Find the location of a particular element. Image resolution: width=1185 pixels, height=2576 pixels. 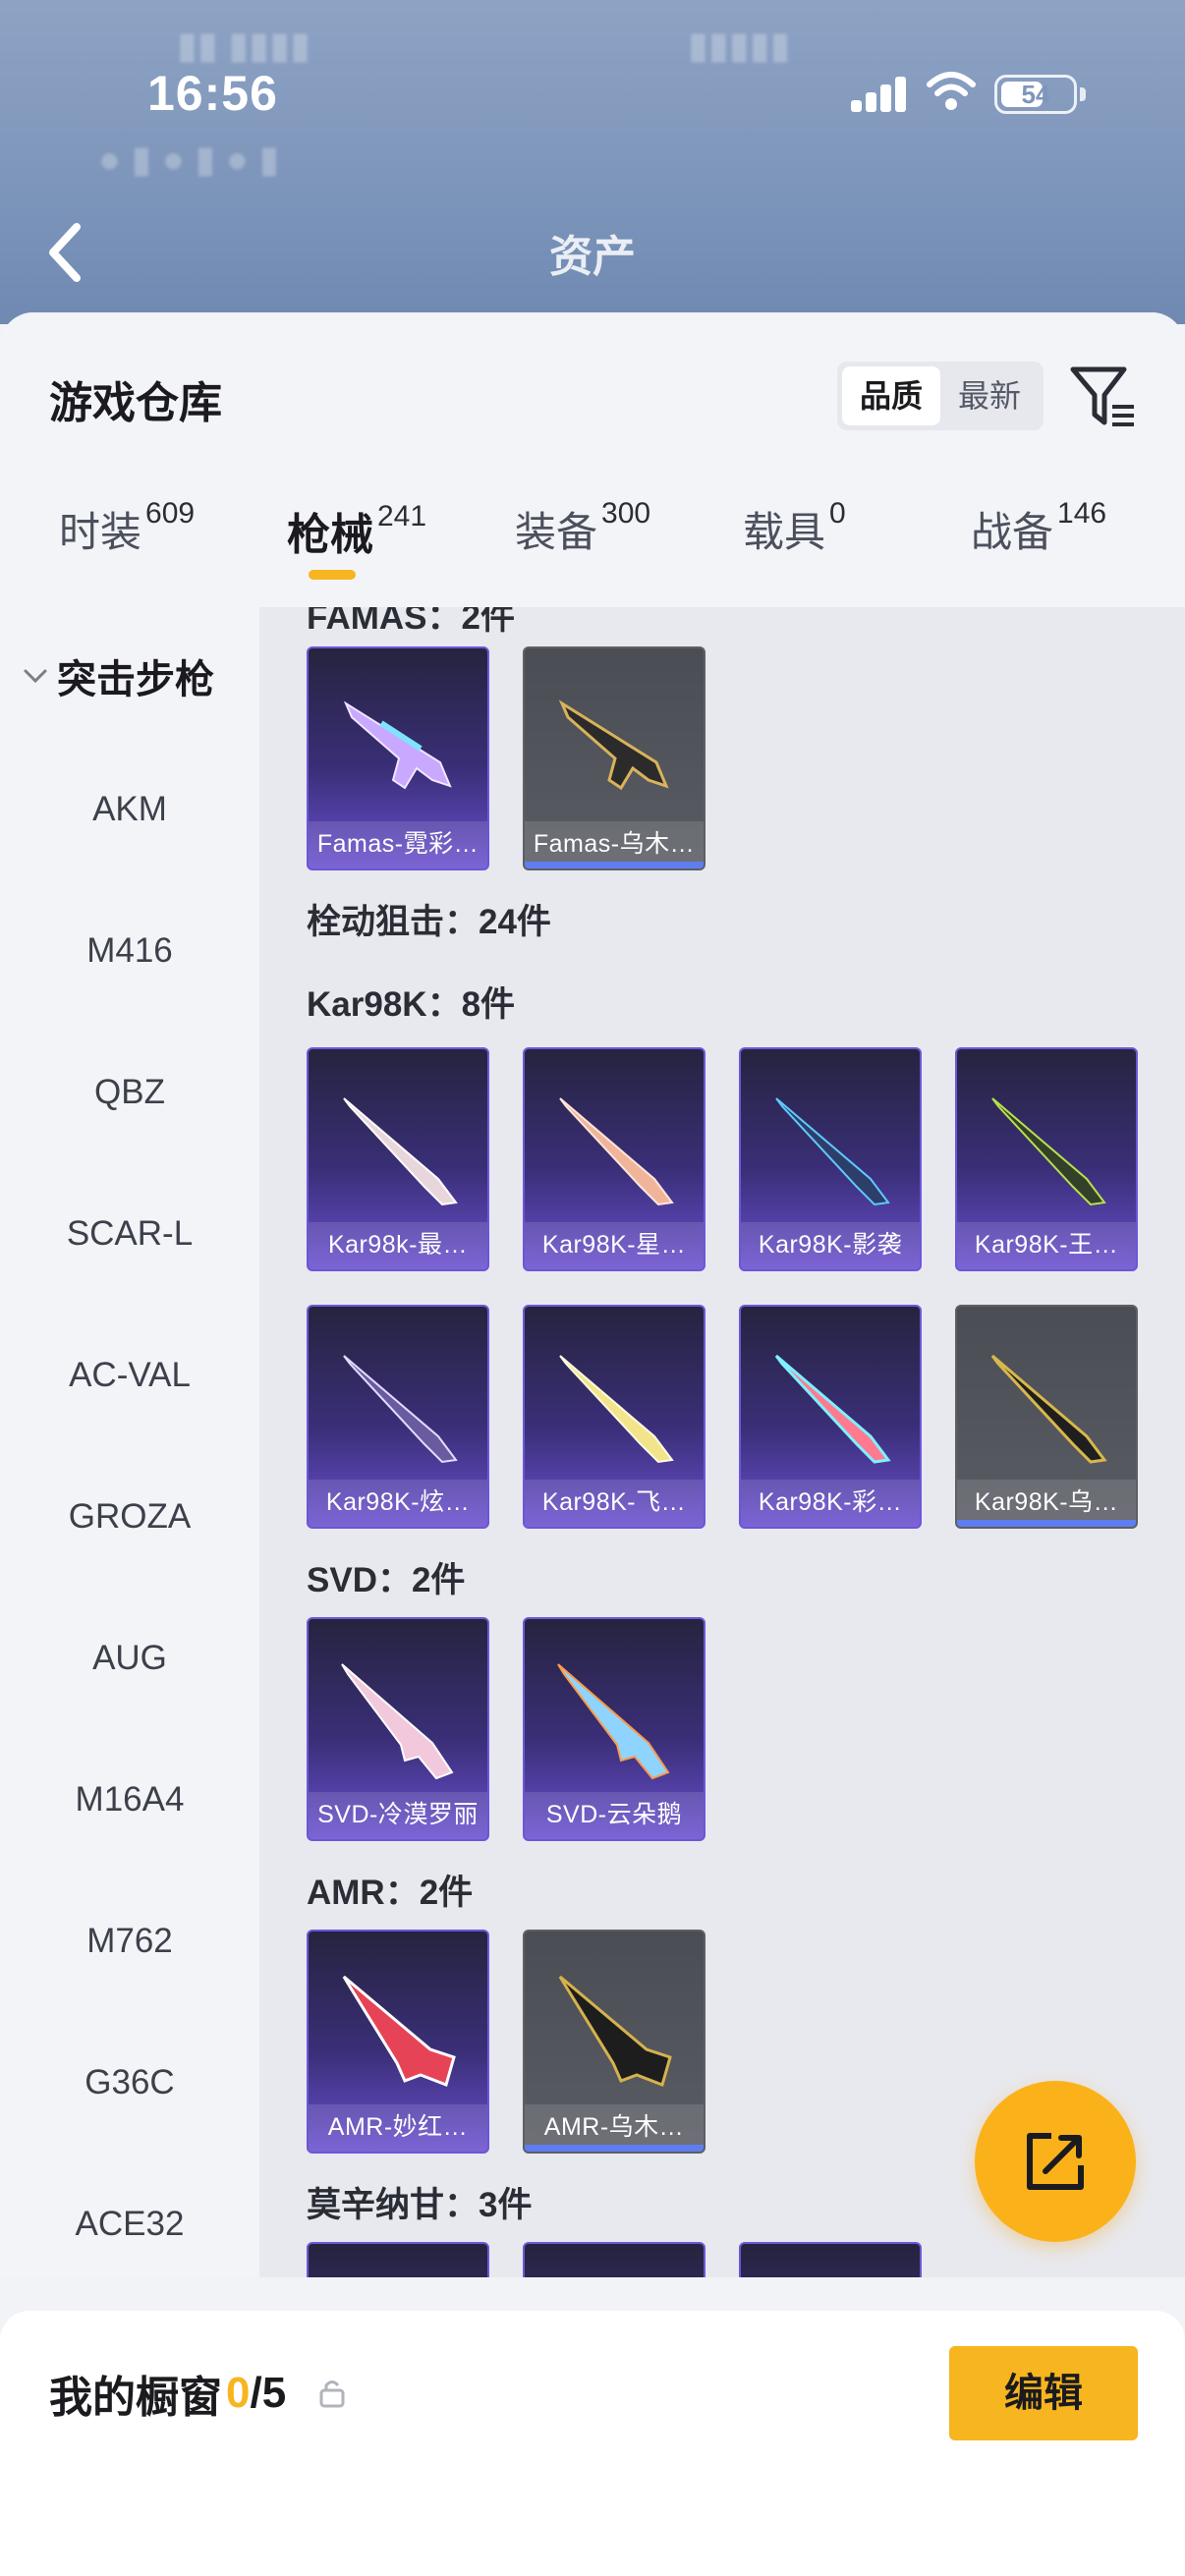

sidebar-item-m762: M762 is located at coordinates (130, 1941).